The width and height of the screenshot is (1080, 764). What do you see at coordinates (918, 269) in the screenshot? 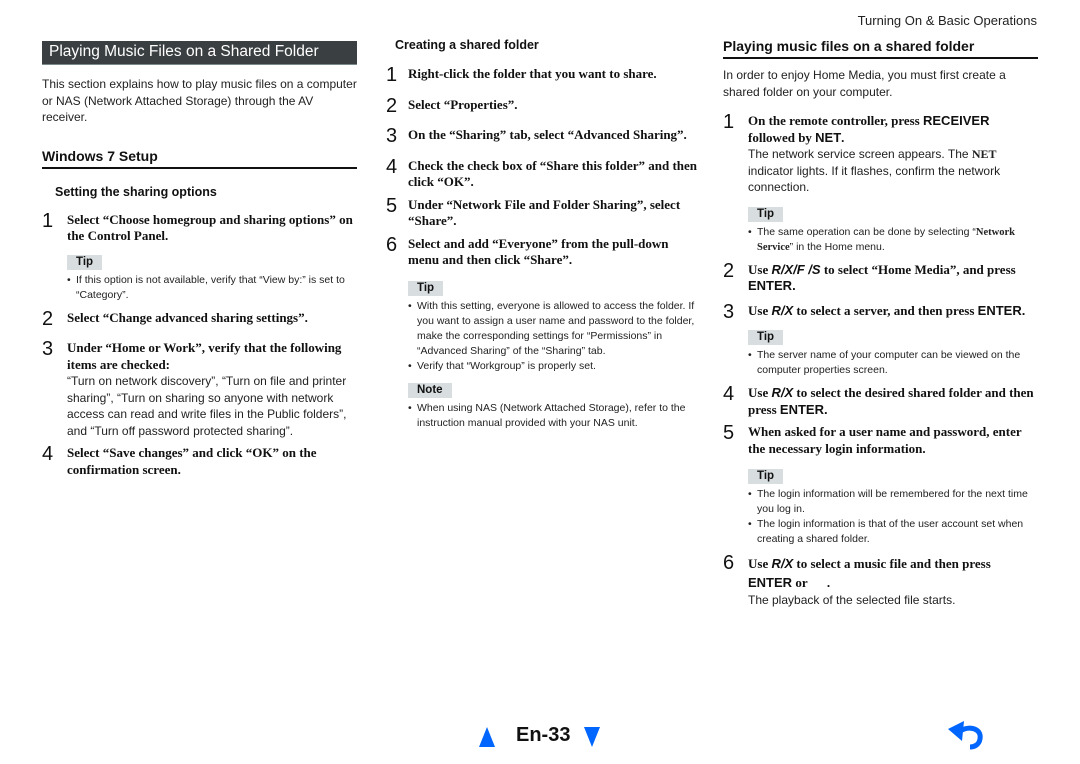
I see `text: to select “Home Media”, and press` at bounding box center [918, 269].